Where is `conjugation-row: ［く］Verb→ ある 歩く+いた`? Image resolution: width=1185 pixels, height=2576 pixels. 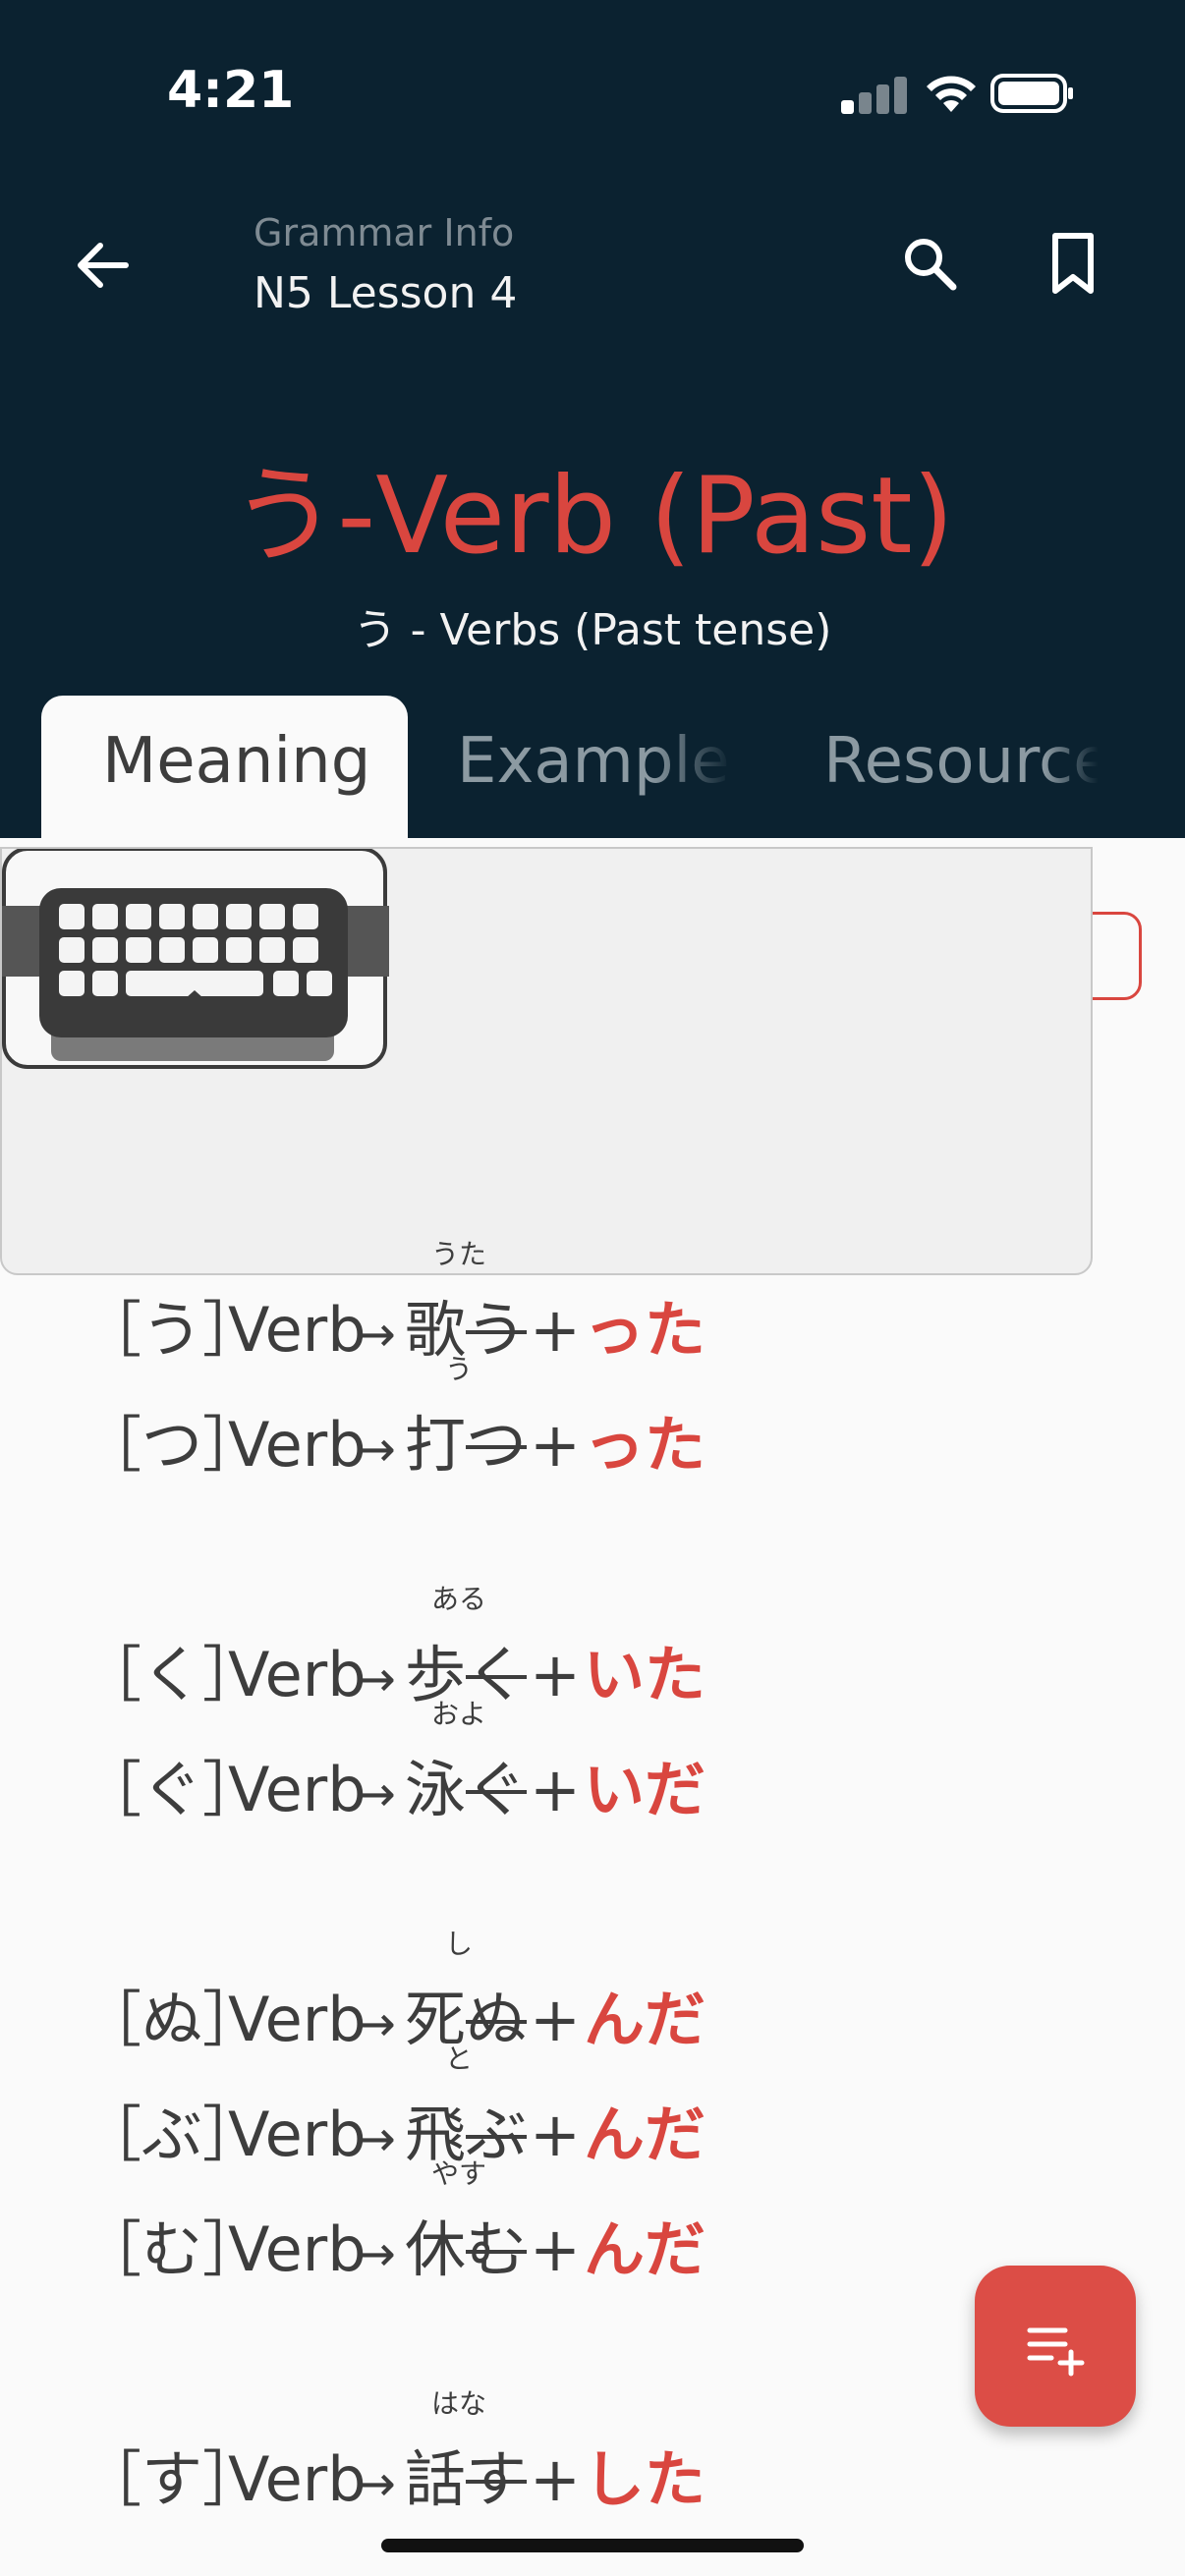 conjugation-row: ［く］Verb→ ある 歩く+いた is located at coordinates (394, 1653).